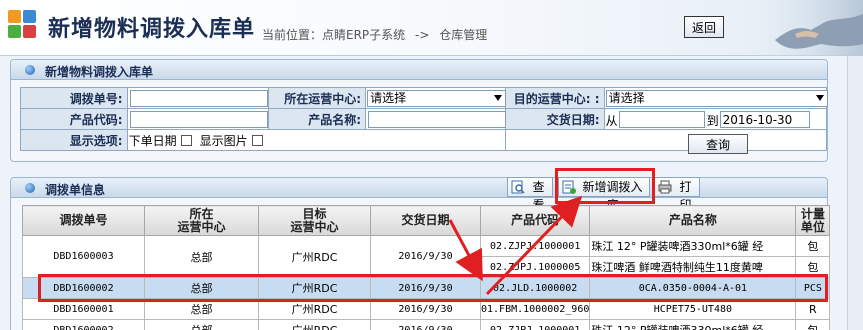 Image resolution: width=863 pixels, height=330 pixels. What do you see at coordinates (677, 194) in the screenshot?
I see `print-button: 打印` at bounding box center [677, 194].